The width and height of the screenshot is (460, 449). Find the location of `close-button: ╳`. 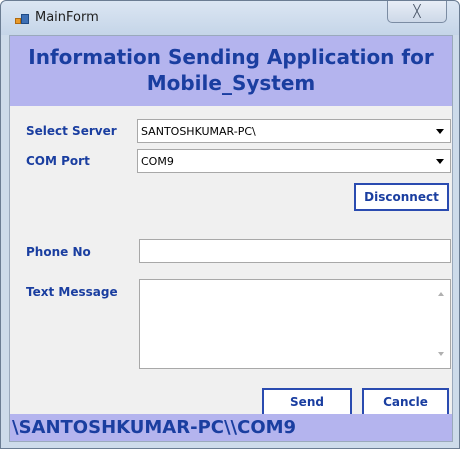

close-button: ╳ is located at coordinates (417, 12).